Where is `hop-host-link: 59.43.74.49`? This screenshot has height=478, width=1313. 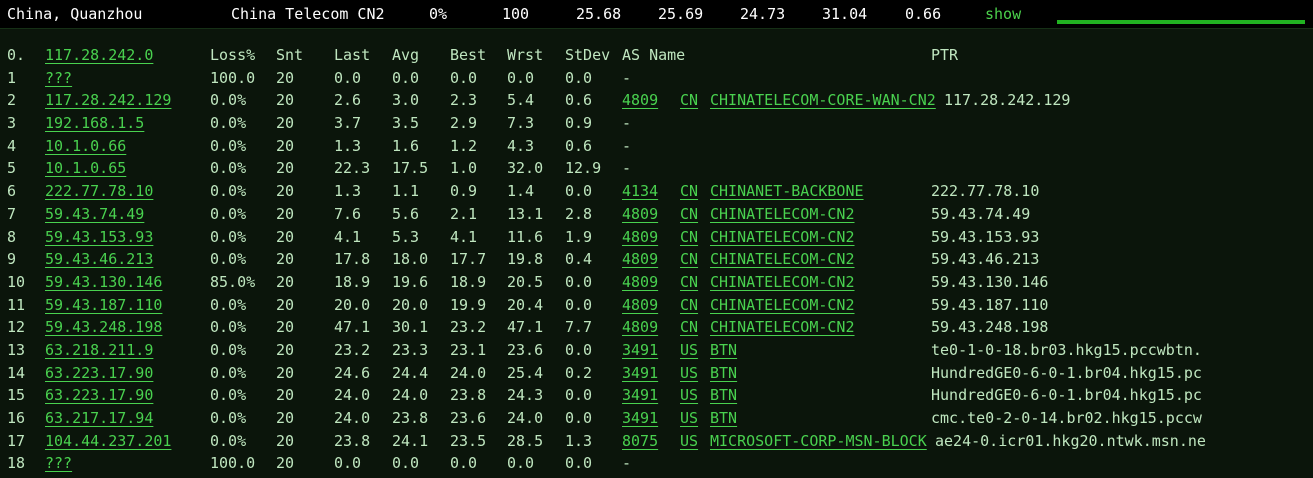 hop-host-link: 59.43.74.49 is located at coordinates (94, 214).